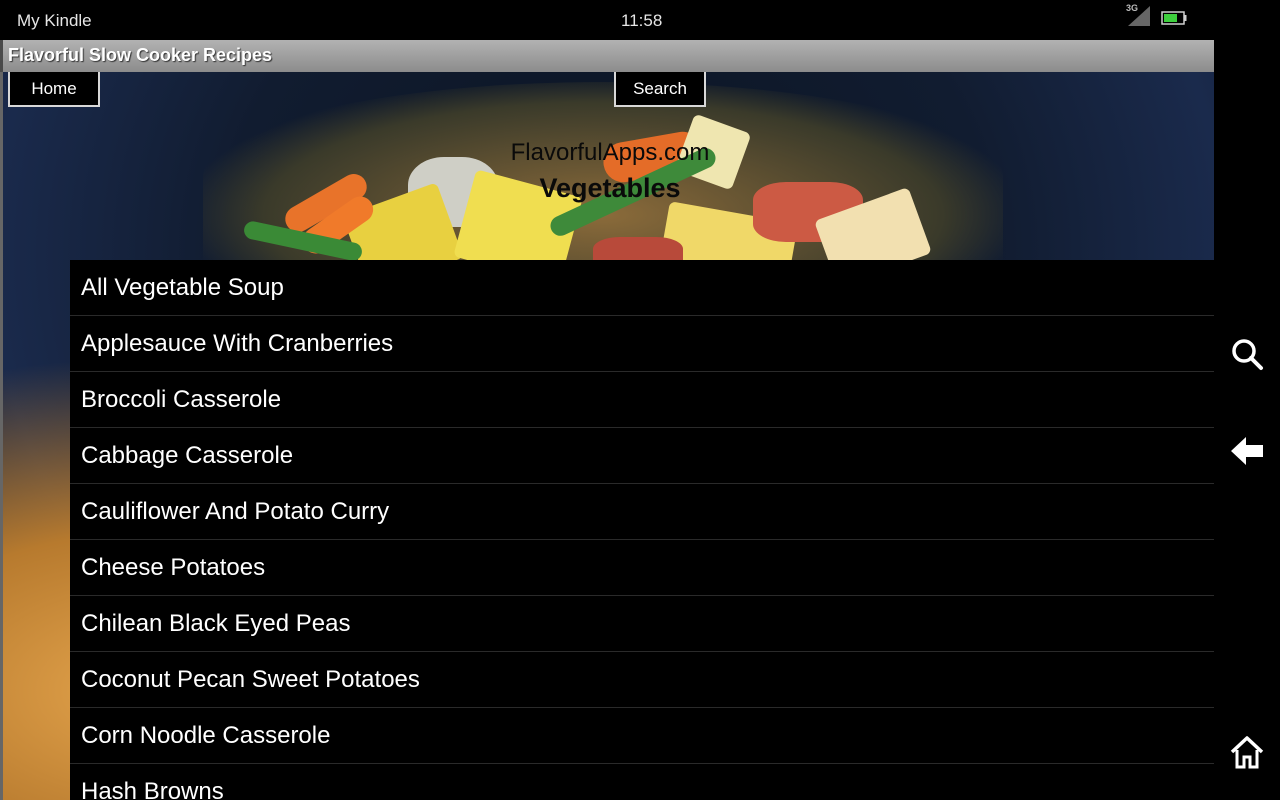  Describe the element at coordinates (642, 568) in the screenshot. I see `recipe-item: Cheese Potatoes` at that location.